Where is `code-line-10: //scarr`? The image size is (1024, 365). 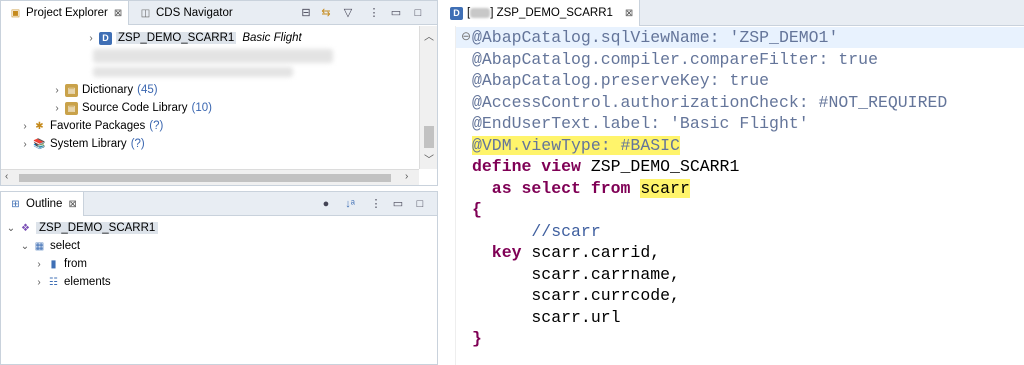 code-line-10: //scarr is located at coordinates (536, 232).